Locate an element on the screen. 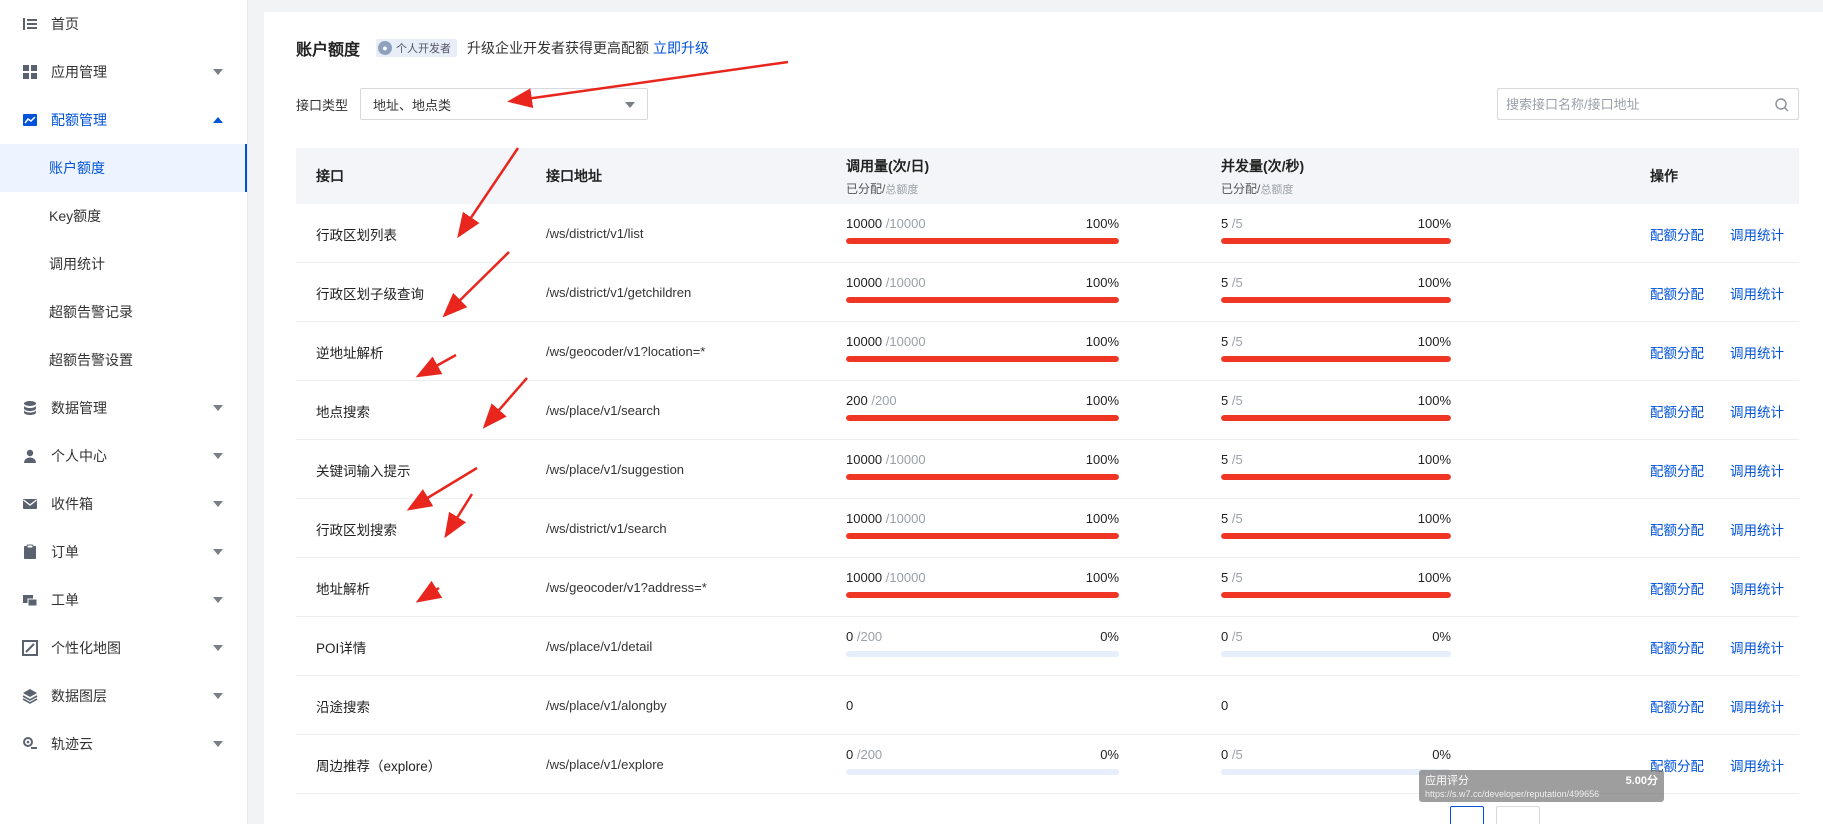 The image size is (1823, 824). api-address: /ws/geocoder/v1?location=* is located at coordinates (626, 351).